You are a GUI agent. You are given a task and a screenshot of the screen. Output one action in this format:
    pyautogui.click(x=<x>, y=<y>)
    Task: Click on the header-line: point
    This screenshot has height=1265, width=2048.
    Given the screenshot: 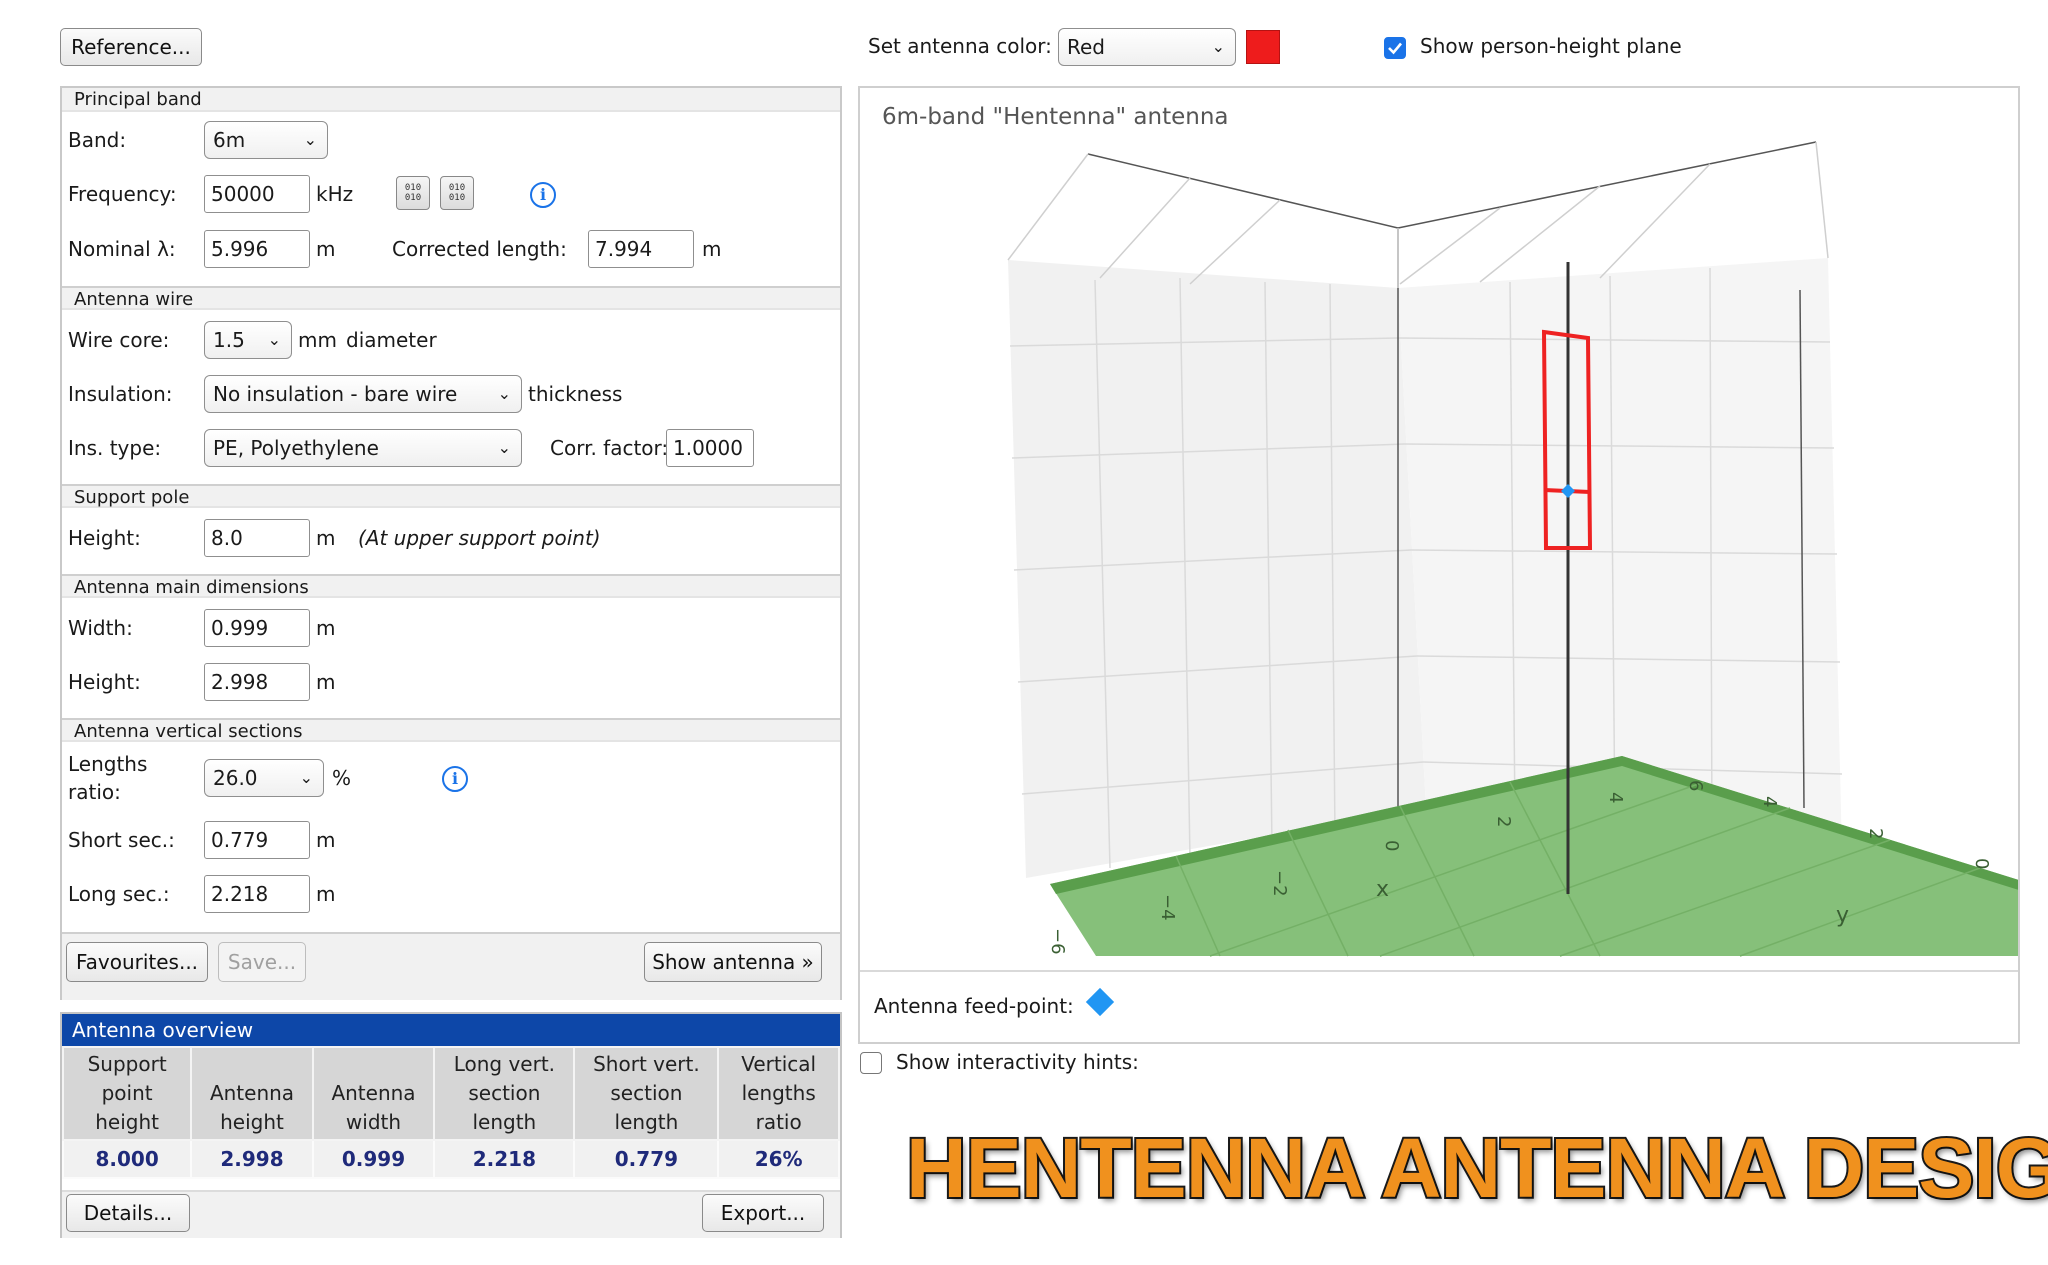 What is the action you would take?
    pyautogui.click(x=127, y=1093)
    